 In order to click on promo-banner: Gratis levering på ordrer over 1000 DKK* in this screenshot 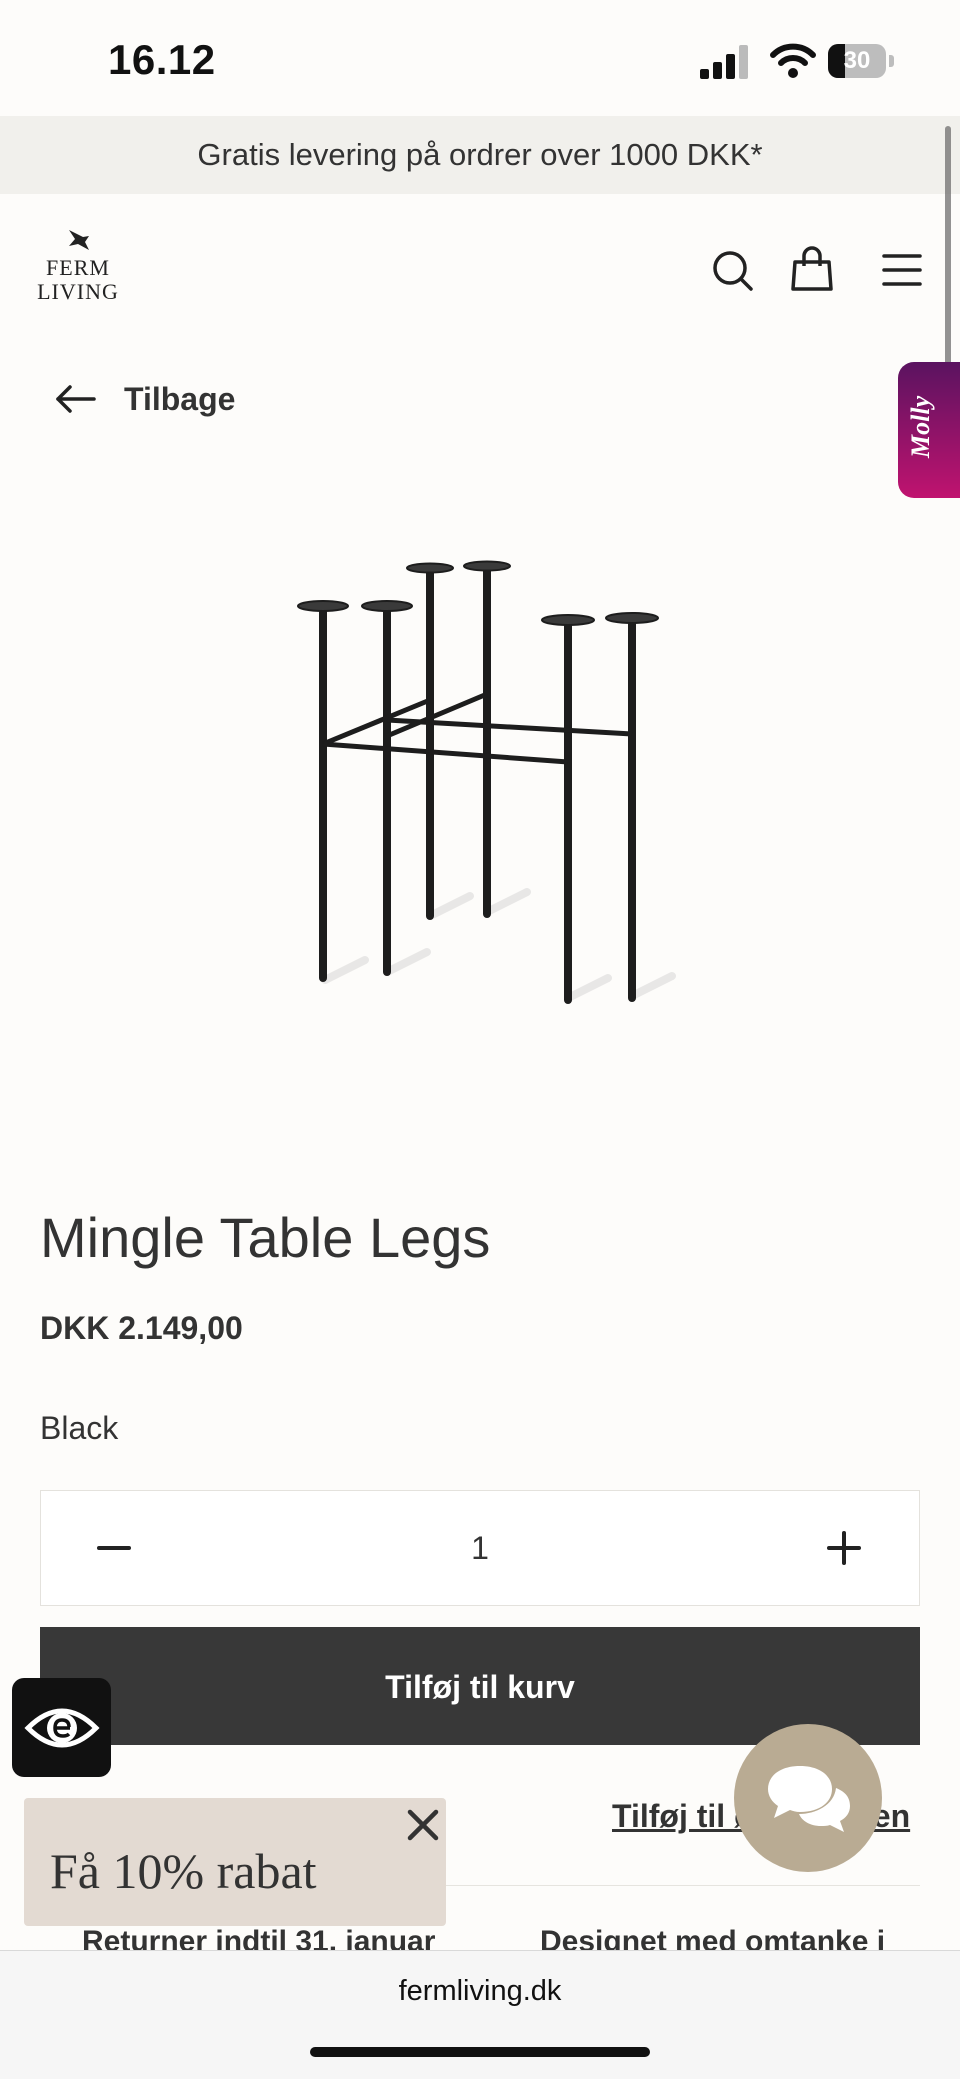, I will do `click(480, 155)`.